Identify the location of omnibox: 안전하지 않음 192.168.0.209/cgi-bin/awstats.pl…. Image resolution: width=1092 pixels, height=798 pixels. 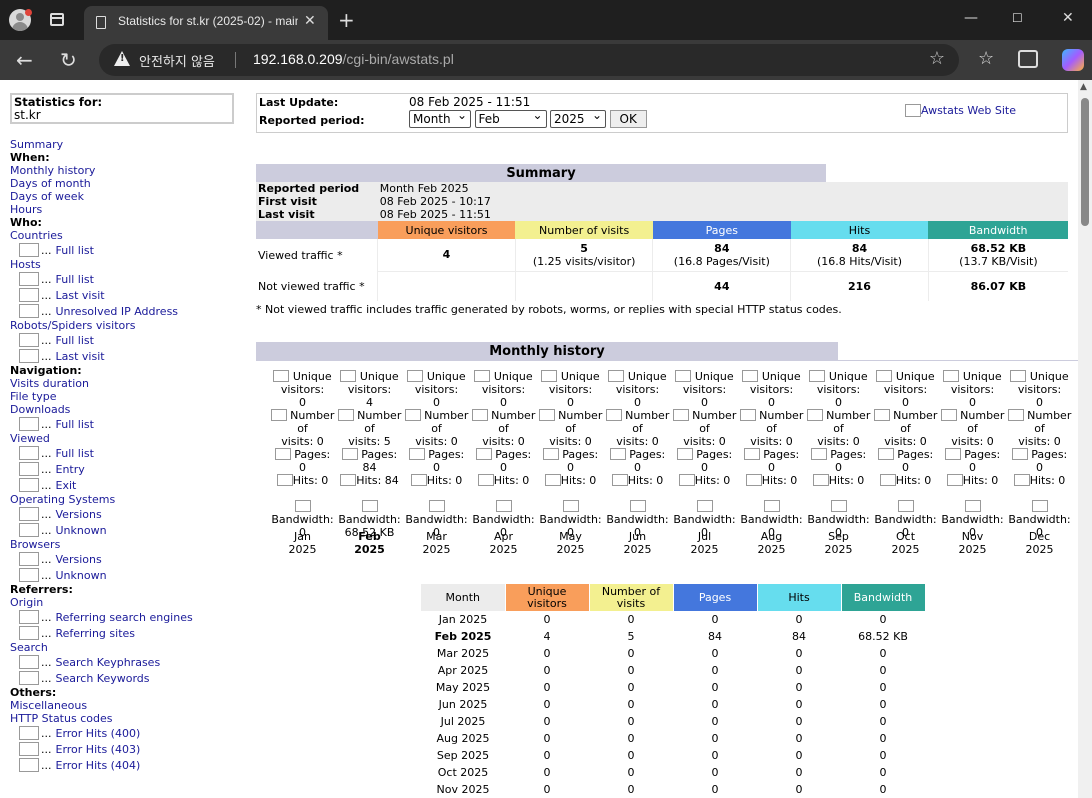
(529, 60).